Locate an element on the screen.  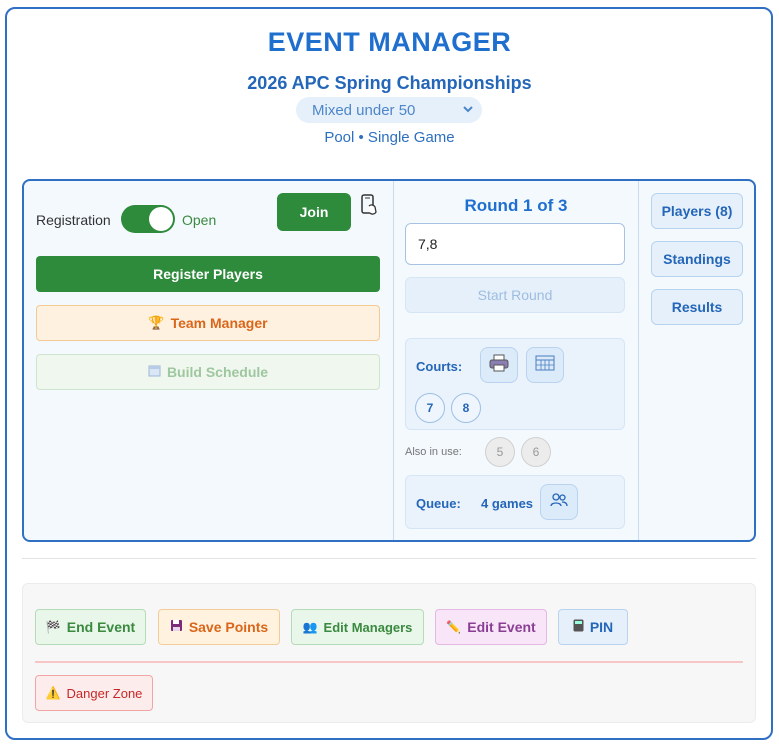
pencil-icon: ✏️ is located at coordinates (454, 627).